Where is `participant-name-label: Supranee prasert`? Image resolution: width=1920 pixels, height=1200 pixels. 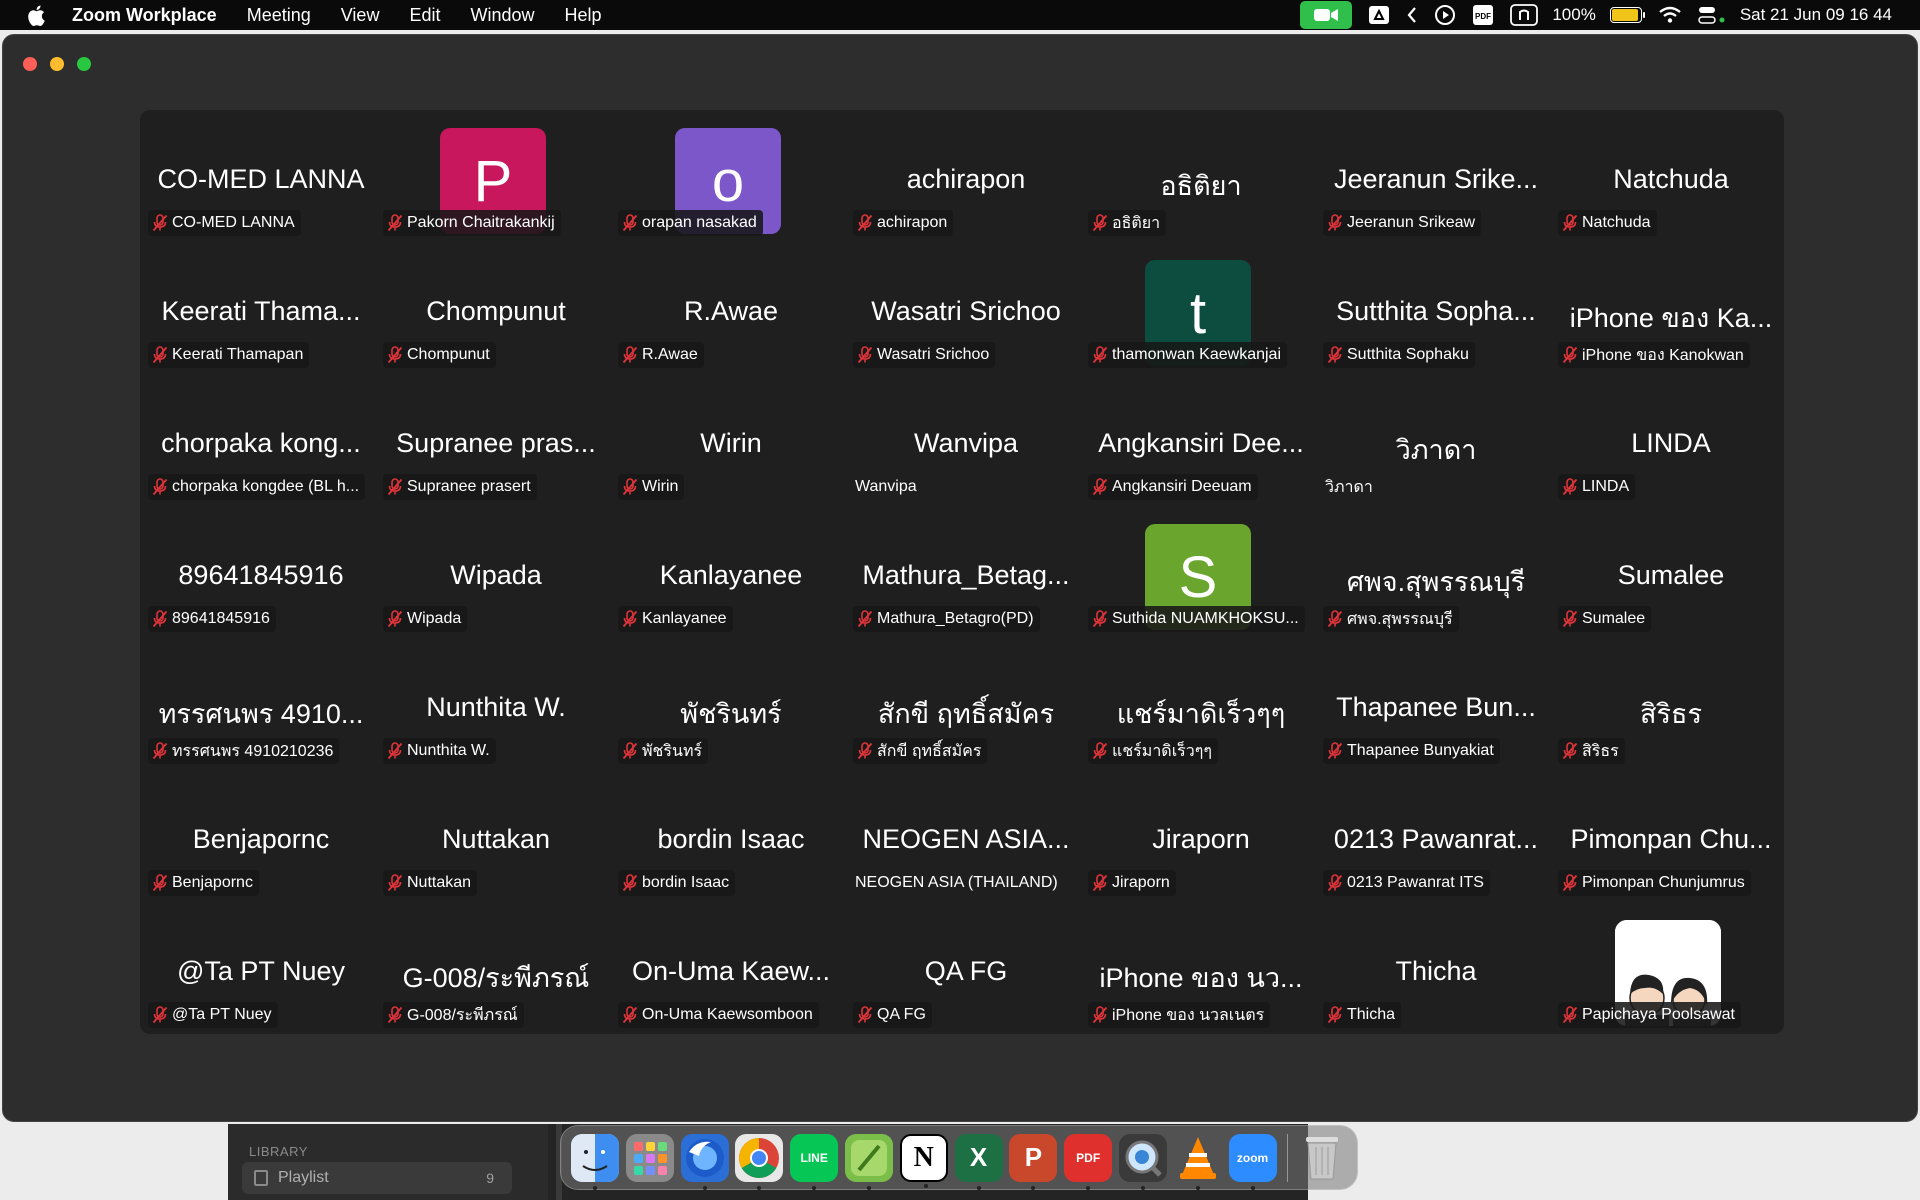
participant-name-label: Supranee prasert is located at coordinates (460, 487).